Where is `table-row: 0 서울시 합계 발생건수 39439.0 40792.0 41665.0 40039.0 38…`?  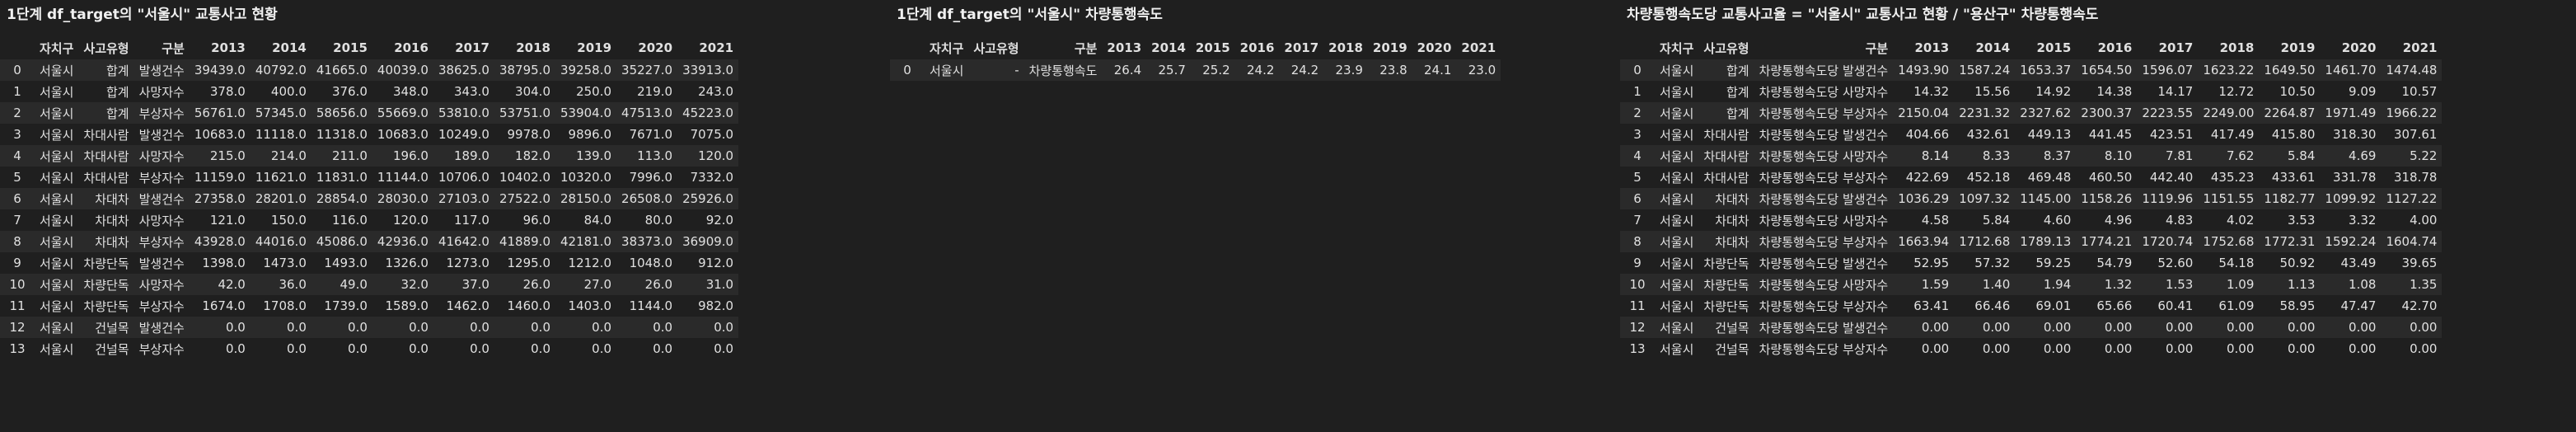 table-row: 0 서울시 합계 발생건수 39439.0 40792.0 41665.0 40039.0 38… is located at coordinates (369, 70).